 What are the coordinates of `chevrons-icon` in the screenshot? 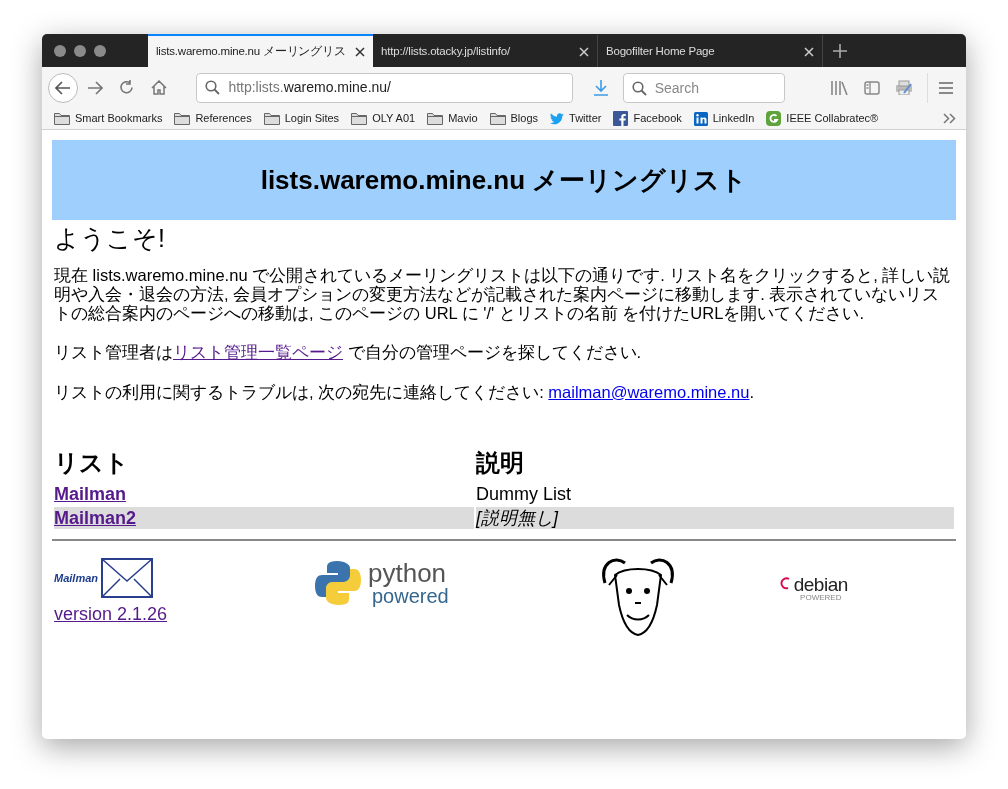 It's located at (949, 118).